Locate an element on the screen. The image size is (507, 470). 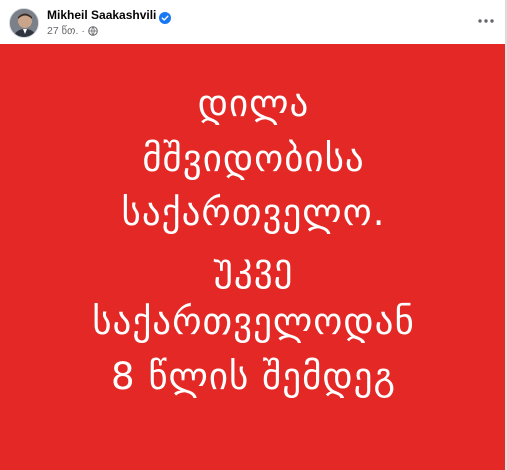
more-horizontal-icon is located at coordinates (486, 21).